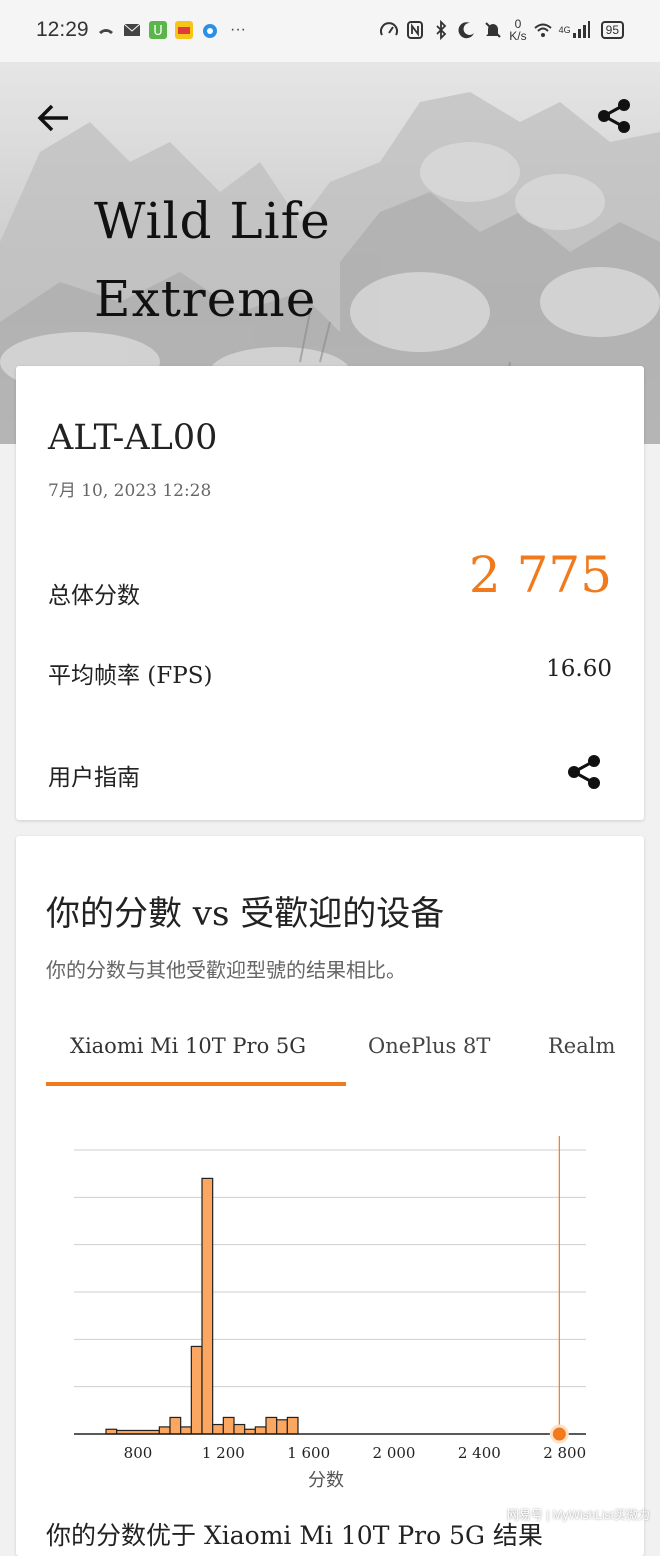 The image size is (660, 1556). What do you see at coordinates (518, 30) in the screenshot?
I see `network-speed: 0 K/s` at bounding box center [518, 30].